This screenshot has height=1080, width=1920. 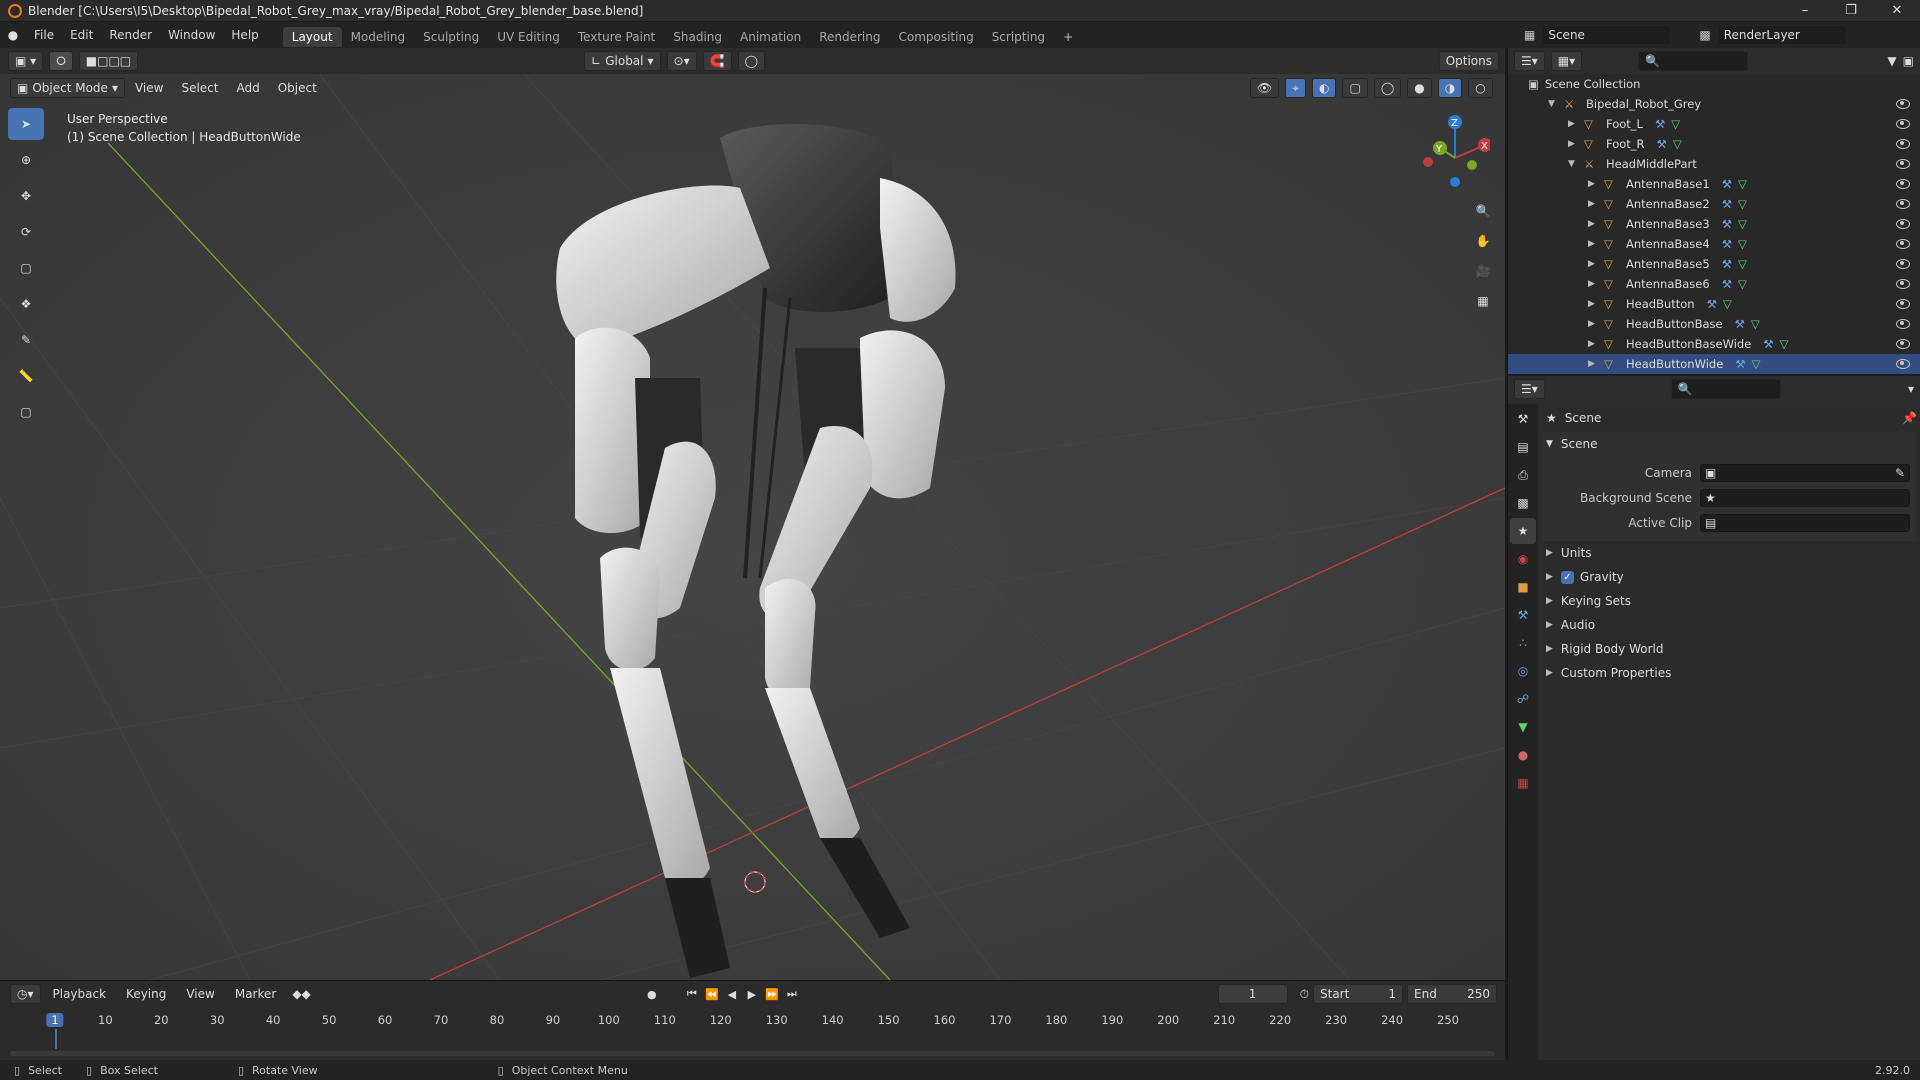 I want to click on outliner-item: ▶ ▽ HeadButtonWide ⚒ ▽, so click(x=1714, y=364).